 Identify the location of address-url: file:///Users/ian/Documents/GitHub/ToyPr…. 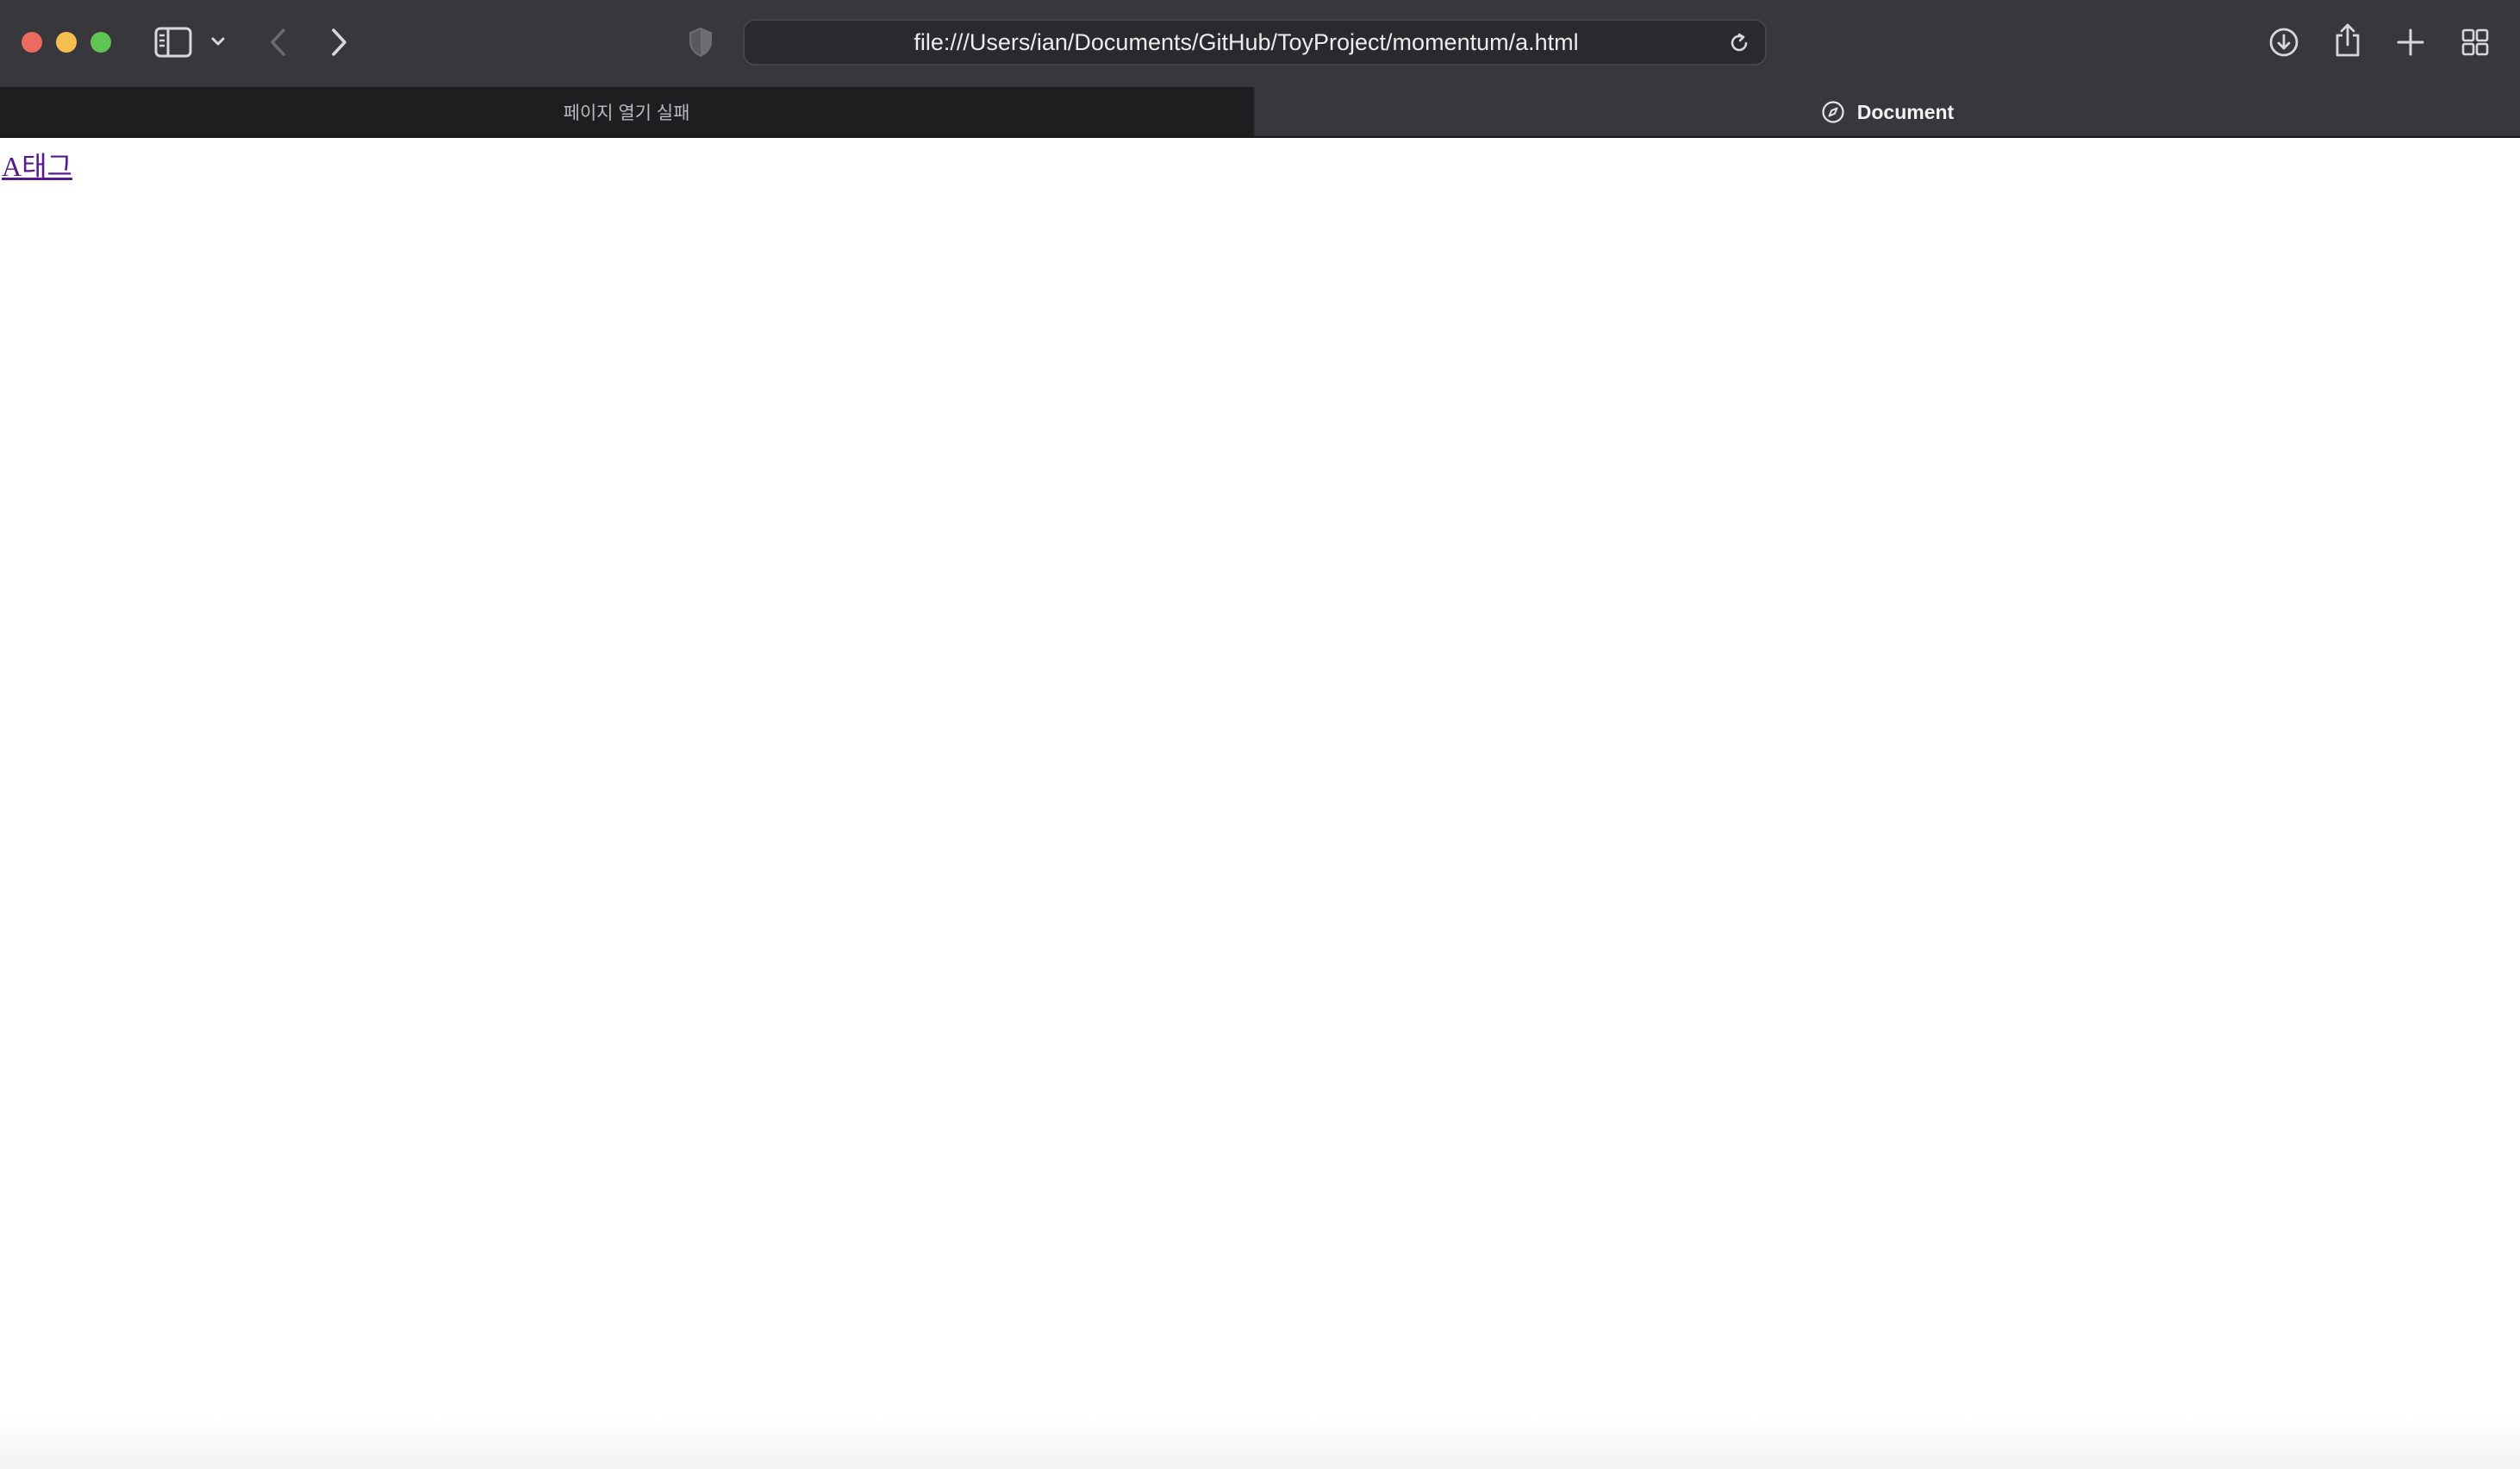
(1220, 42).